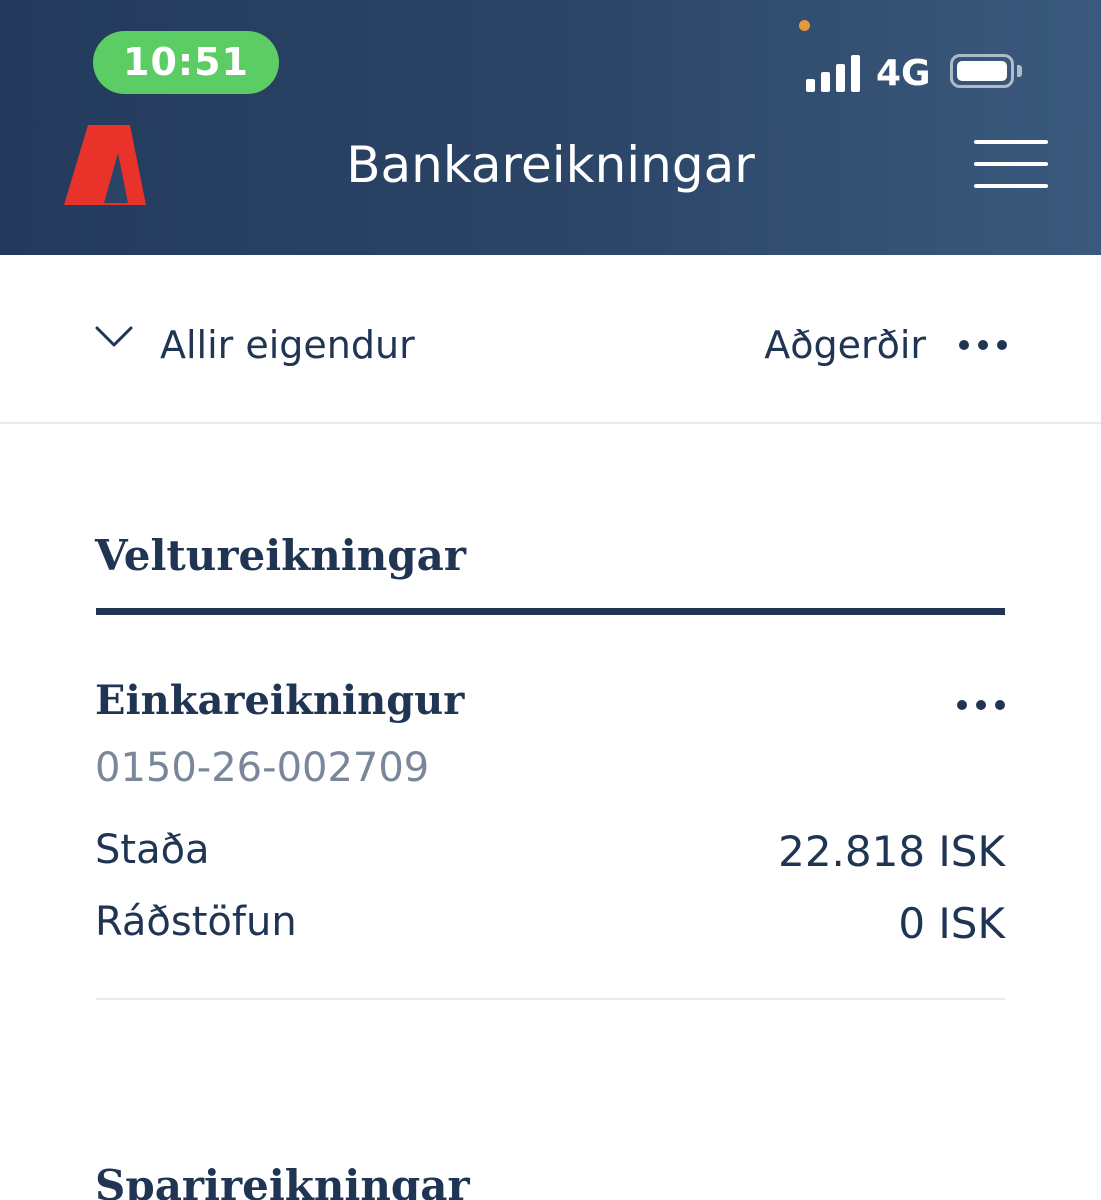 The height and width of the screenshot is (1200, 1101). I want to click on section-title-savings-accounts: Sparireikningar, so click(282, 1180).